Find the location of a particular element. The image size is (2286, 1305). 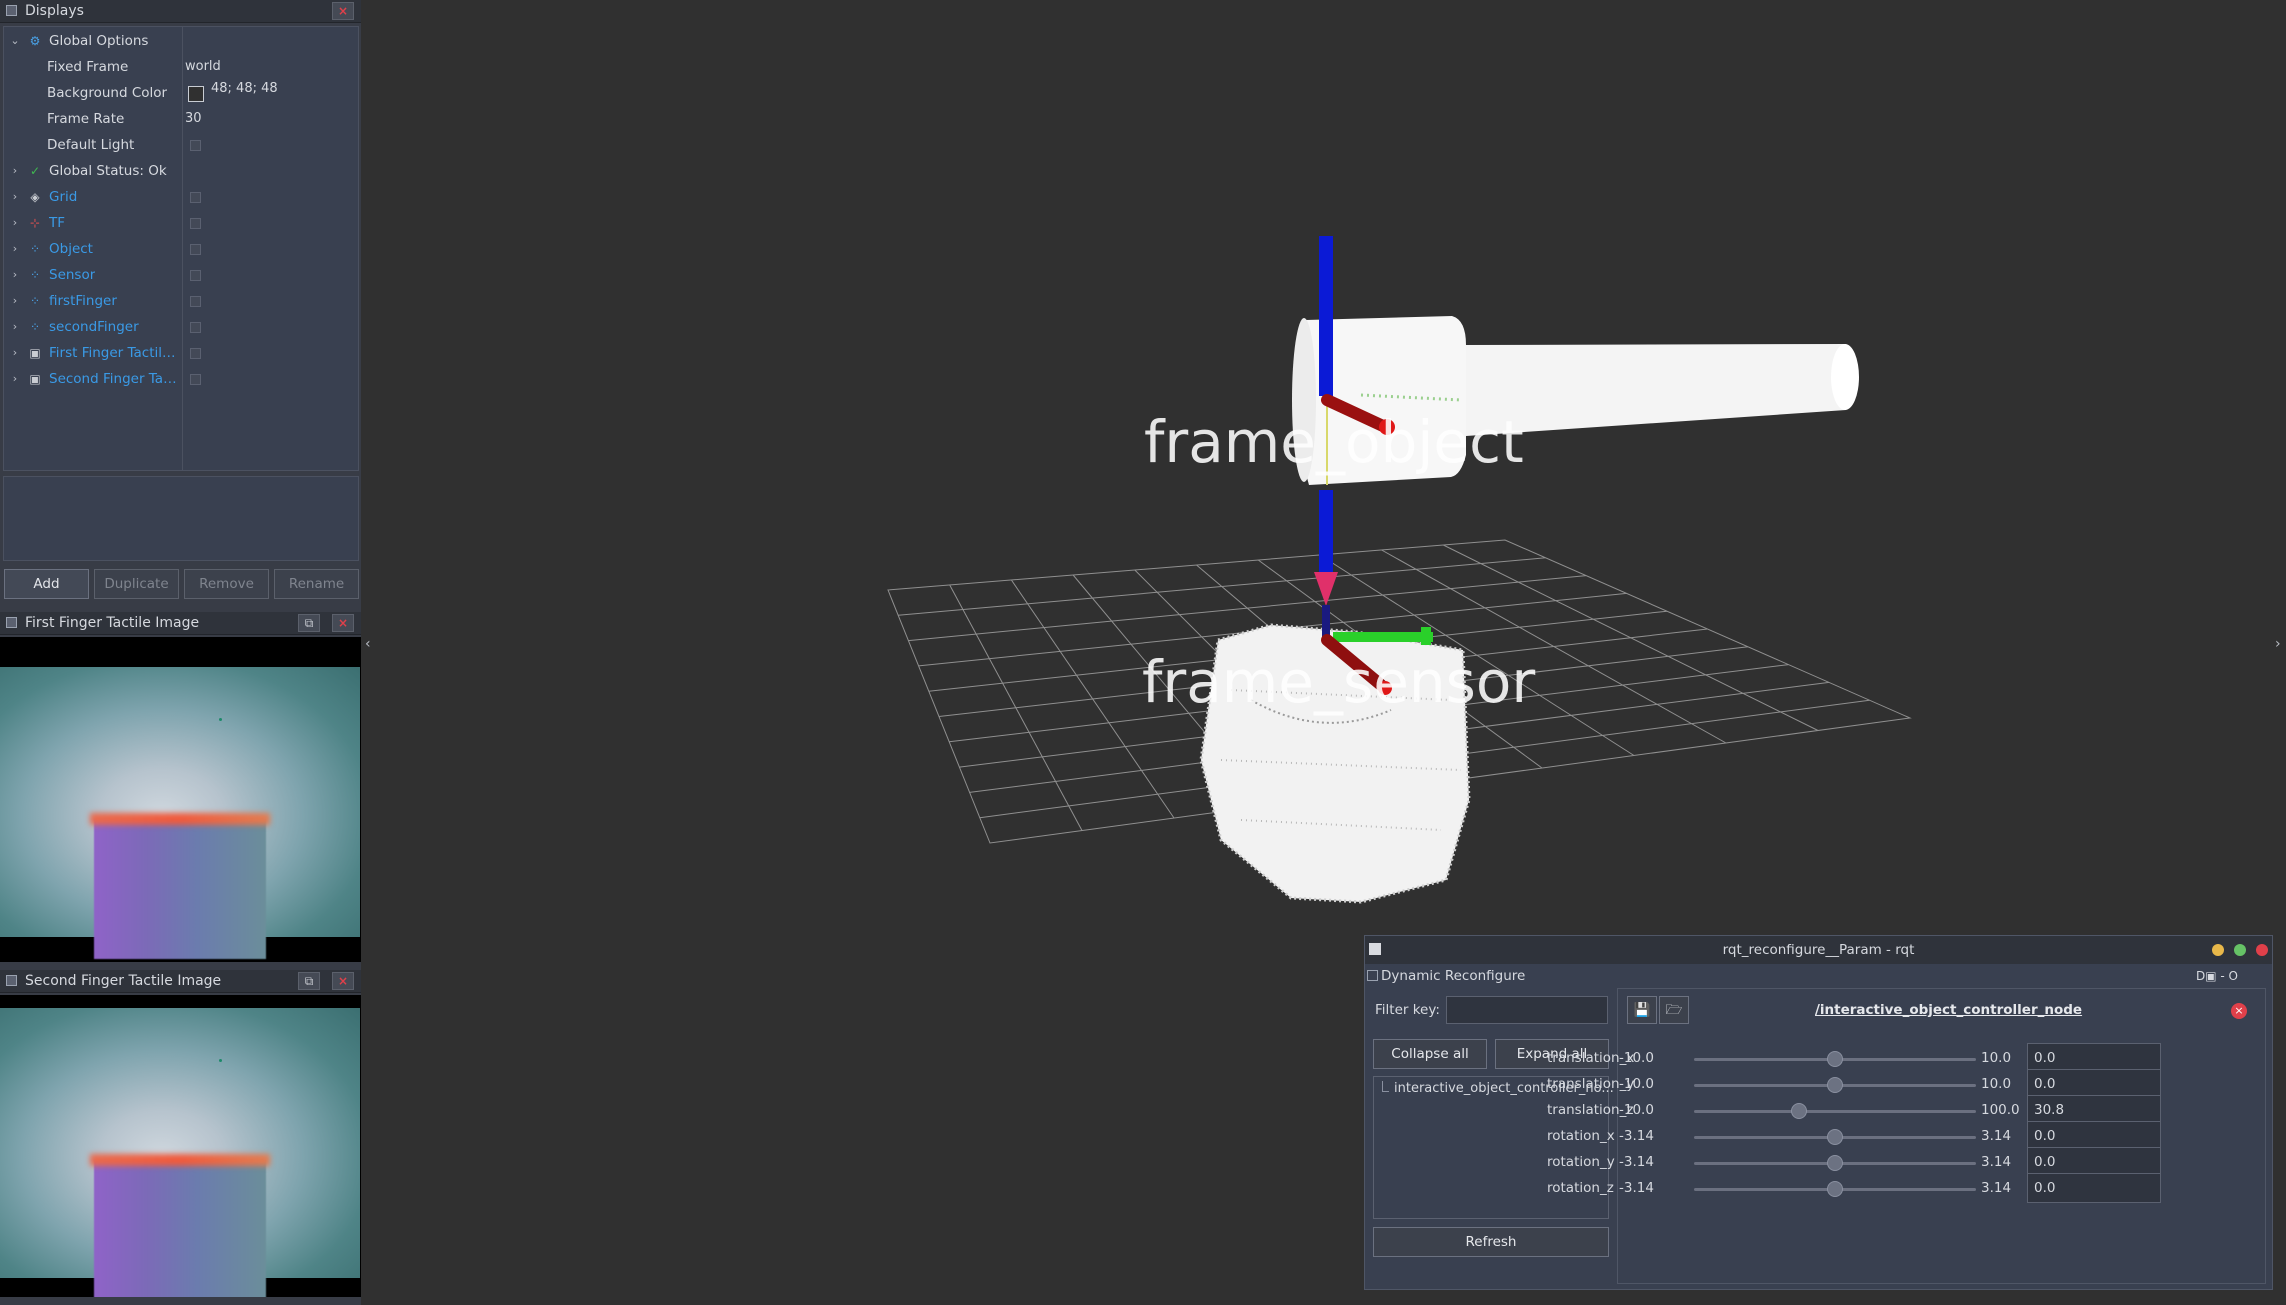

tree-label: firstFinger is located at coordinates (83, 301).